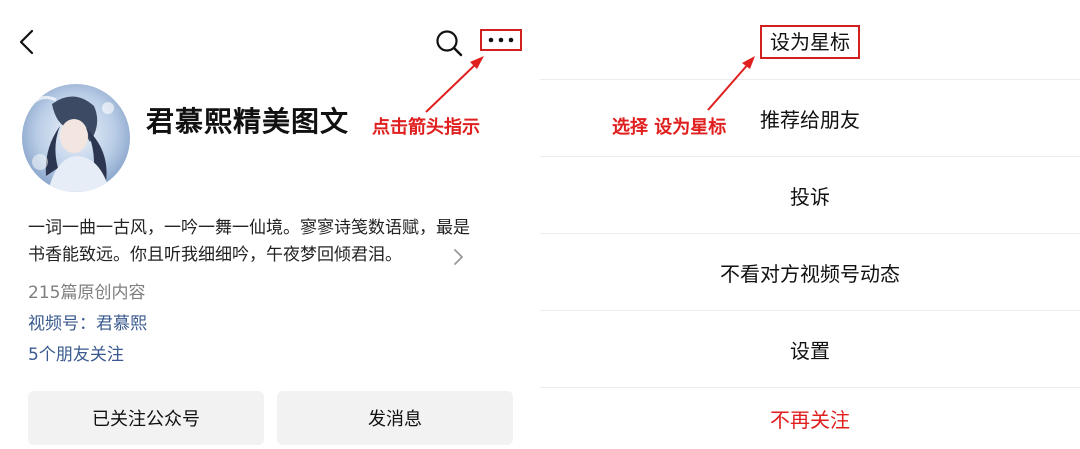 The height and width of the screenshot is (449, 1080). What do you see at coordinates (395, 418) in the screenshot?
I see `send-message-button: 发消息` at bounding box center [395, 418].